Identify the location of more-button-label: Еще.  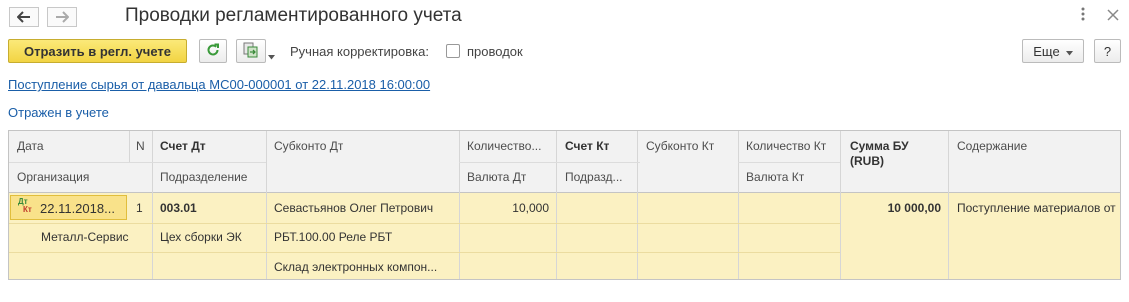
(1046, 51).